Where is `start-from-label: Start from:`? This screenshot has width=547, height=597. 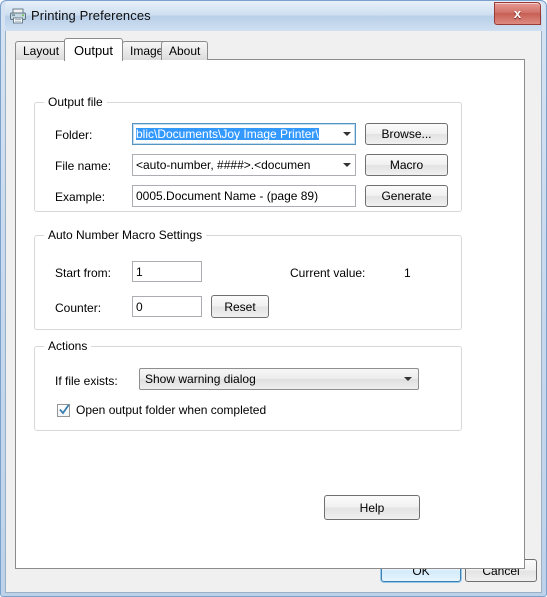
start-from-label: Start from: is located at coordinates (83, 273).